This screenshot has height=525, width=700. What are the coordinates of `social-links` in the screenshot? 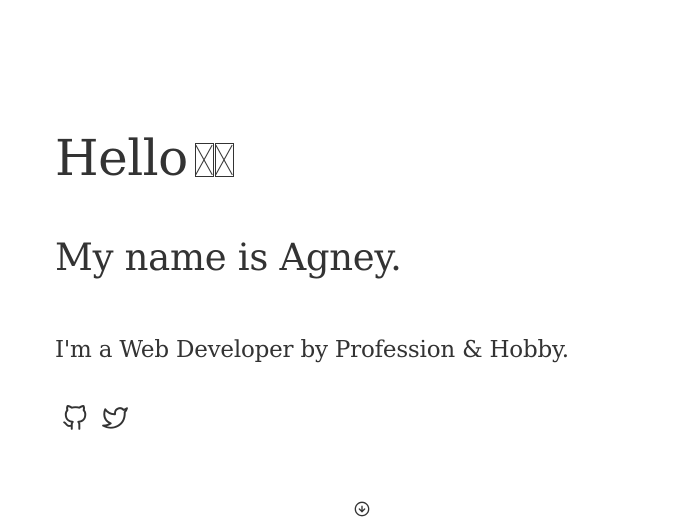 It's located at (95, 418).